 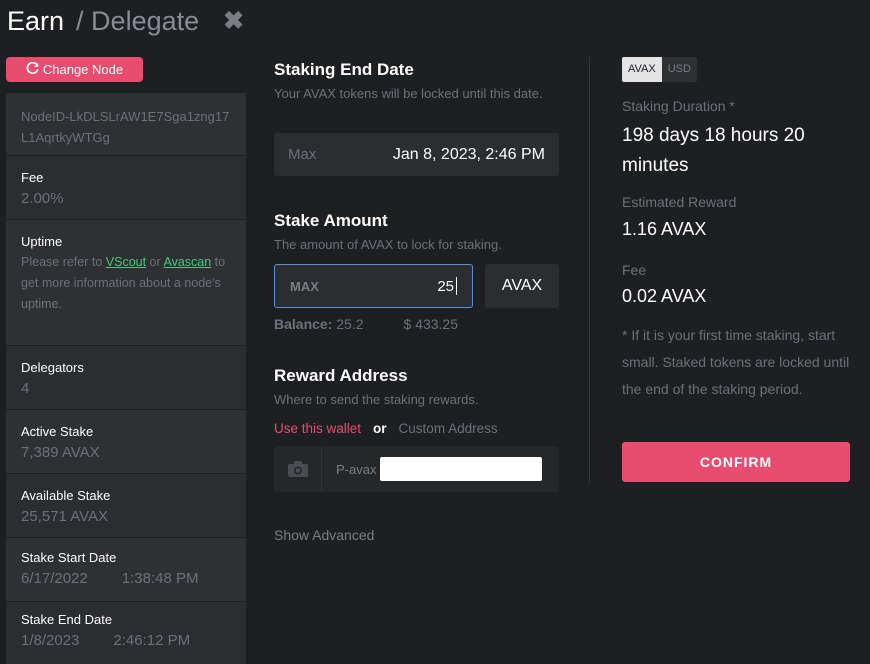 What do you see at coordinates (373, 286) in the screenshot?
I see `stake-amount-input: MAX 25` at bounding box center [373, 286].